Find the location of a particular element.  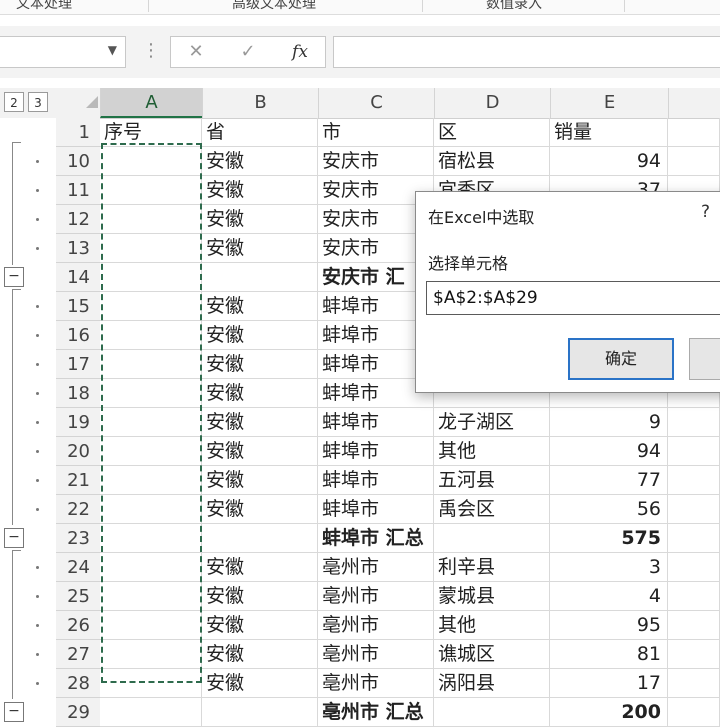

cell-a20 is located at coordinates (151, 451).